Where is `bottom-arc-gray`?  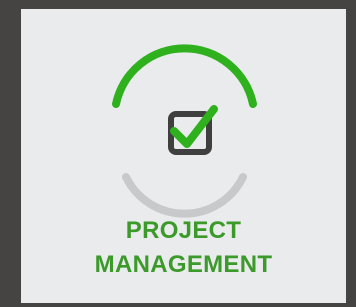
bottom-arc-gray is located at coordinates (184, 195).